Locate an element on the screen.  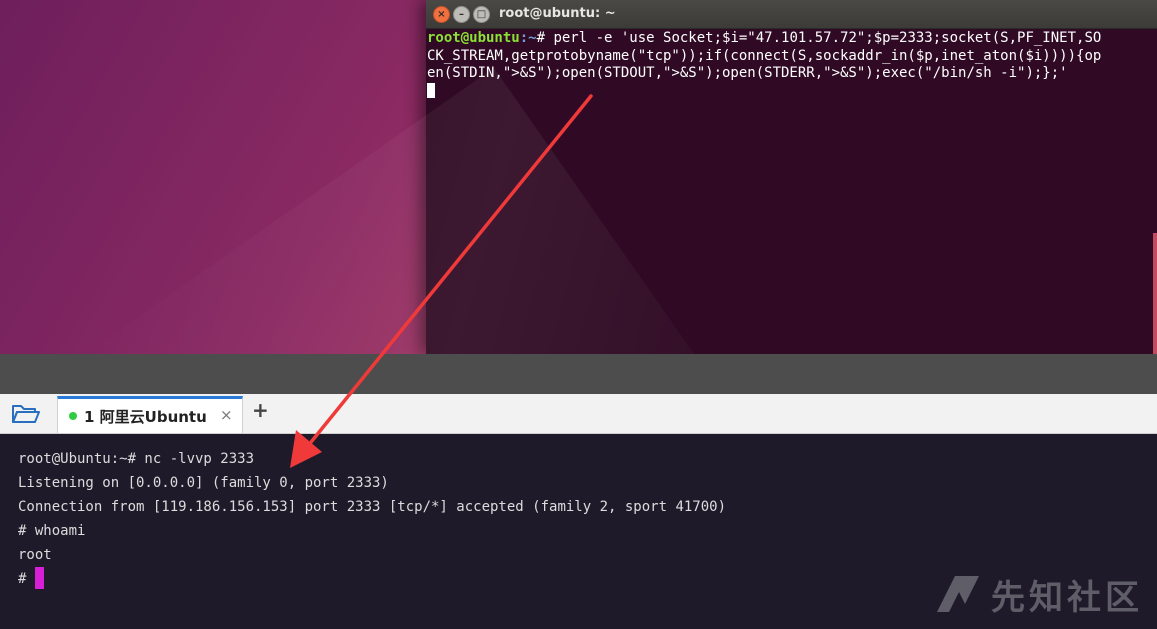
open-session-button is located at coordinates (25, 414).